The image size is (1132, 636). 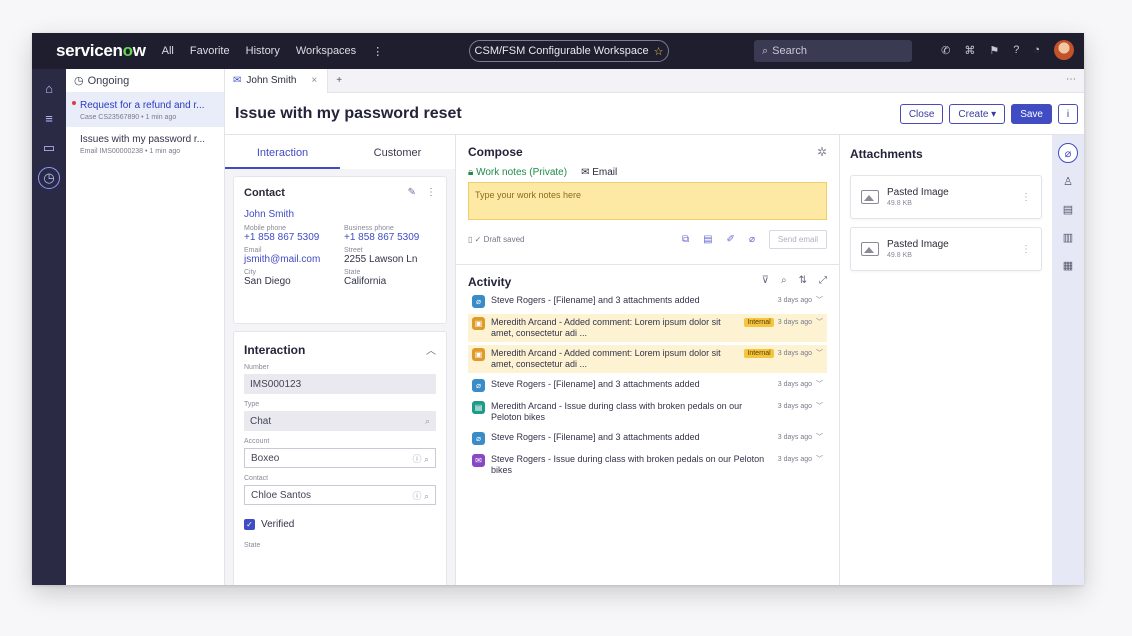 I want to click on expand-icon: ⤢, so click(x=823, y=282).